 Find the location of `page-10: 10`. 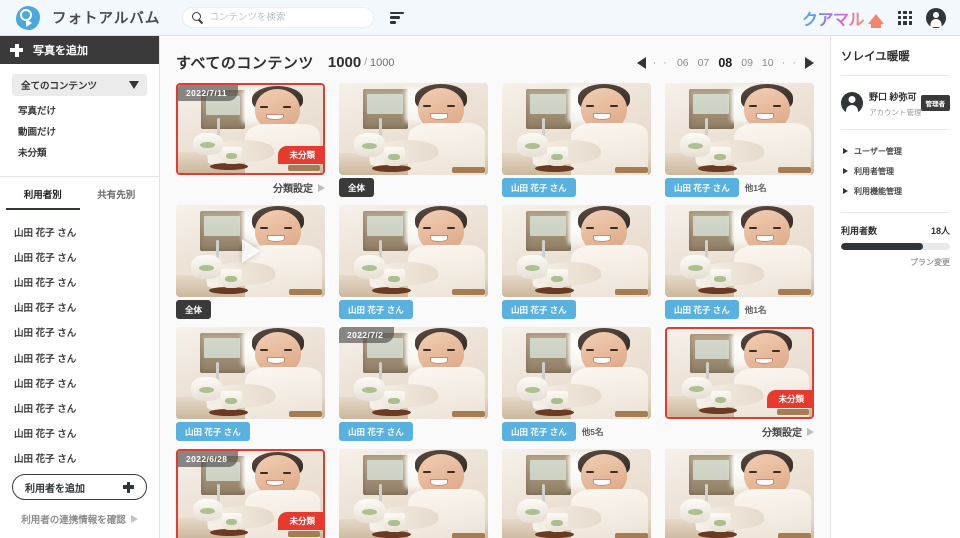

page-10: 10 is located at coordinates (768, 63).